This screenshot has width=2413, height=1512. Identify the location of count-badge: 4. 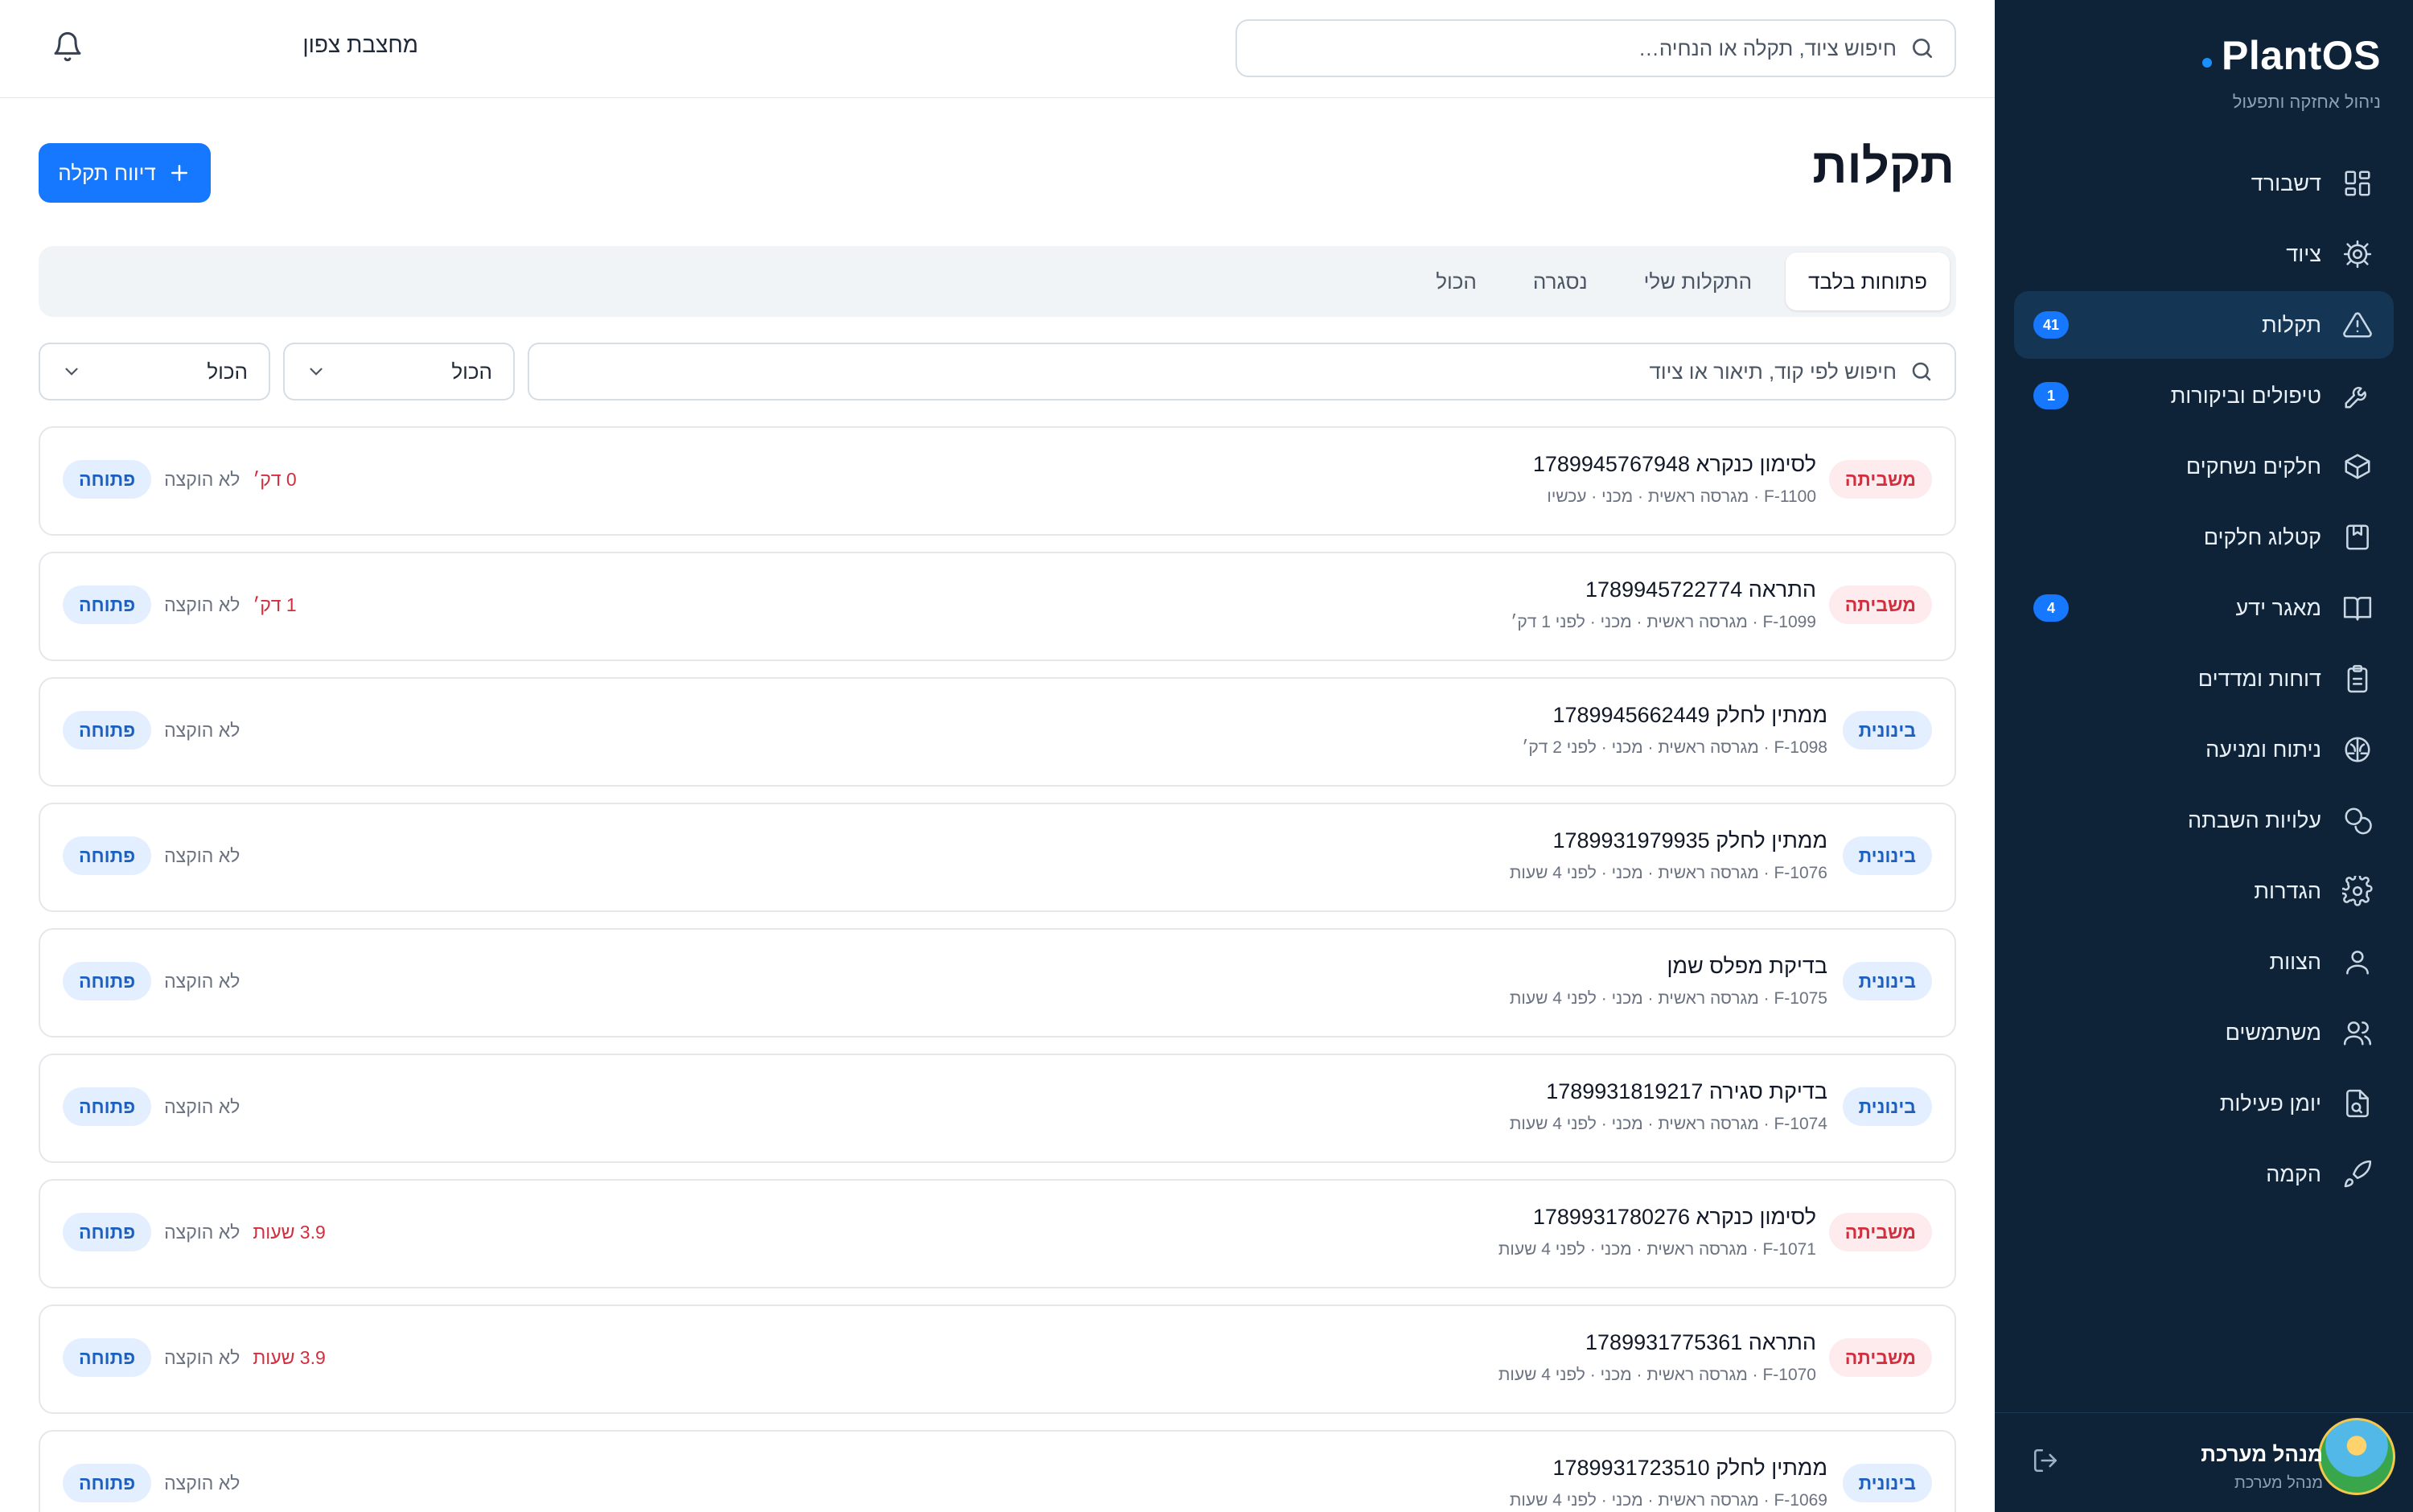
(2051, 608).